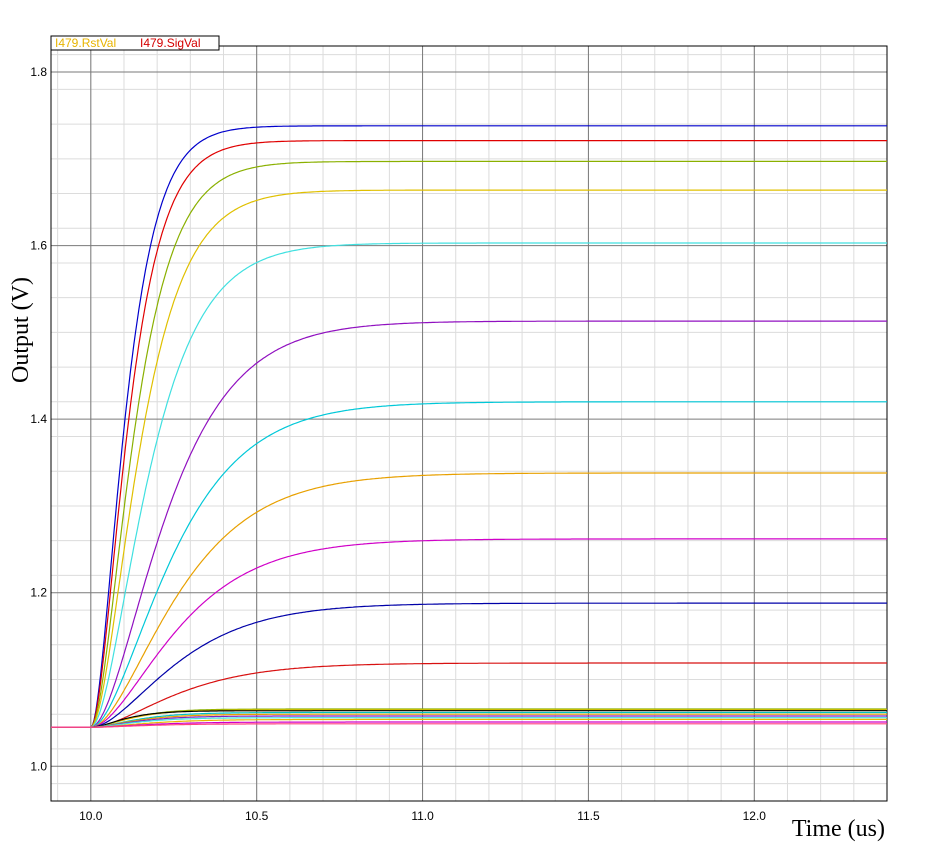 The image size is (942, 846). What do you see at coordinates (21, 330) in the screenshot?
I see `y-axis-title: Output (V)` at bounding box center [21, 330].